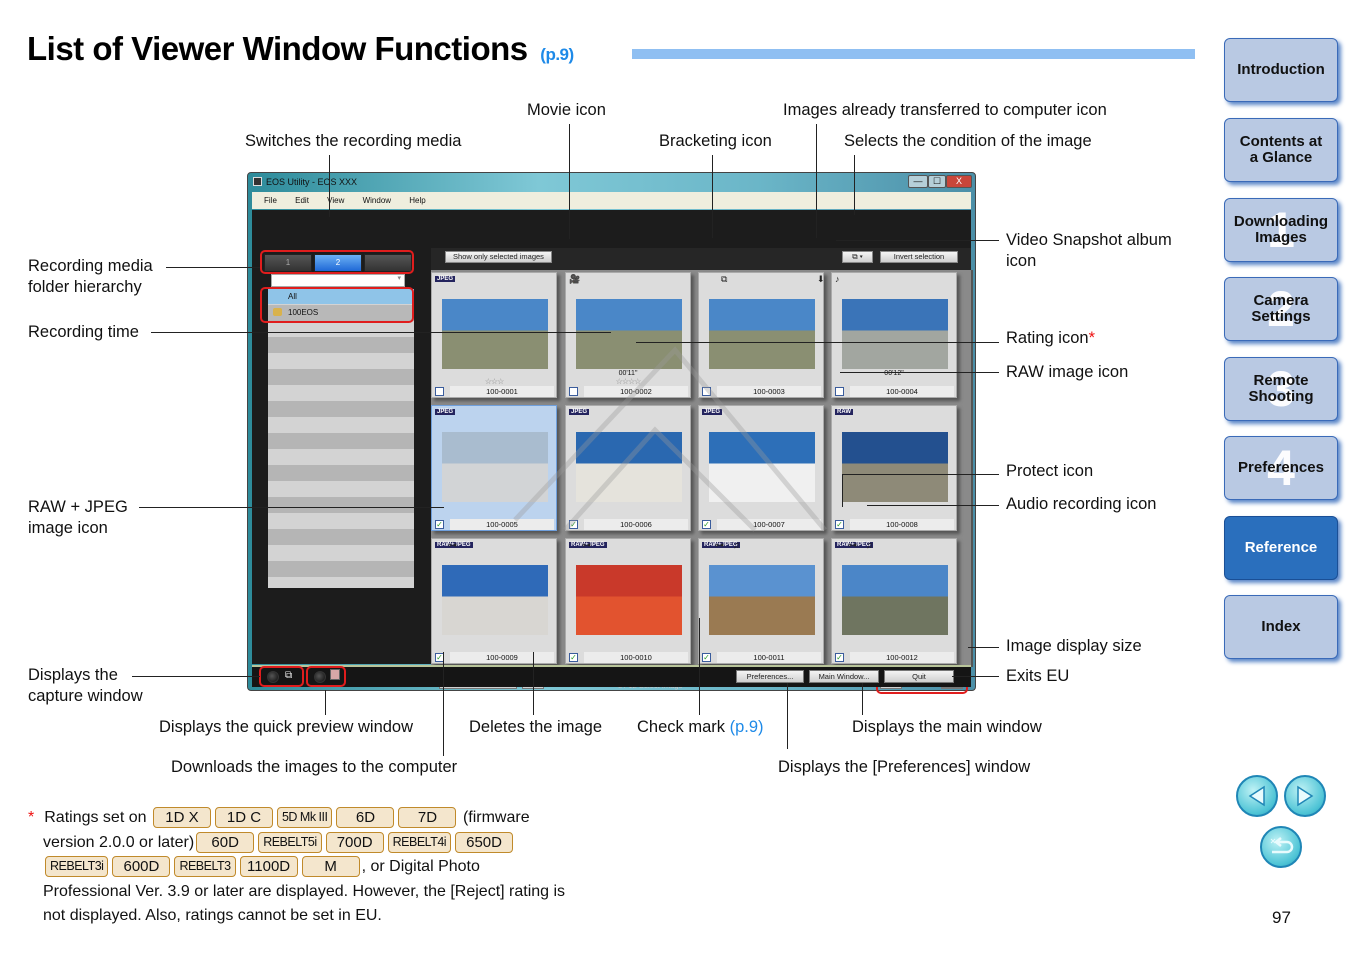  I want to click on rating-stars: ☆☆☆, so click(494, 381).